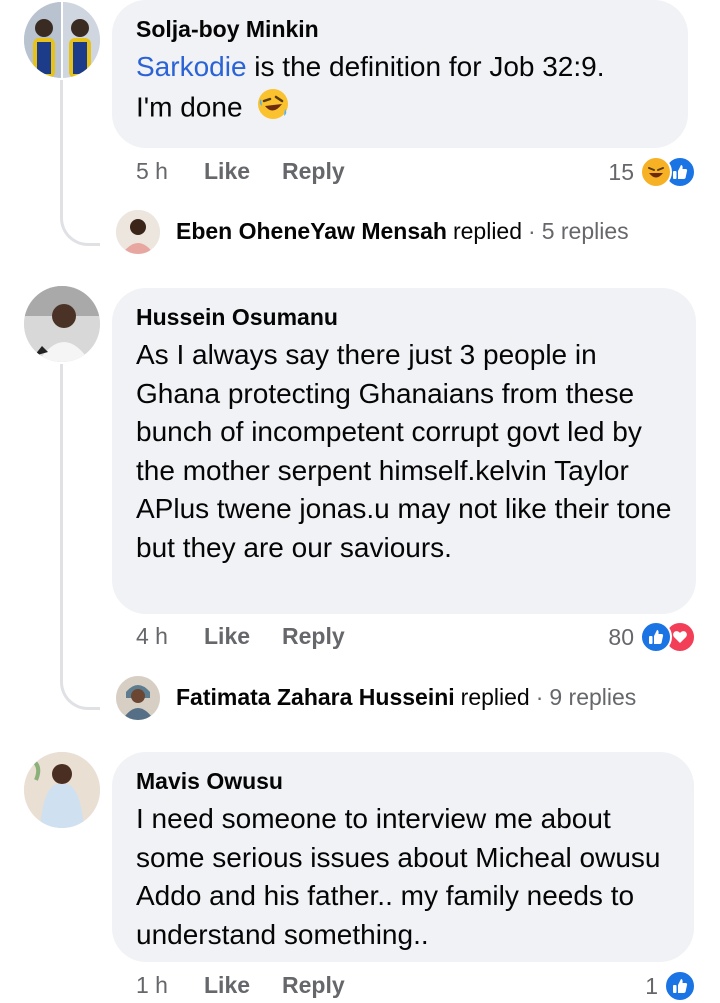 The height and width of the screenshot is (1003, 720). Describe the element at coordinates (256, 171) in the screenshot. I see `comment-actions: 5 h Like Reply` at that location.